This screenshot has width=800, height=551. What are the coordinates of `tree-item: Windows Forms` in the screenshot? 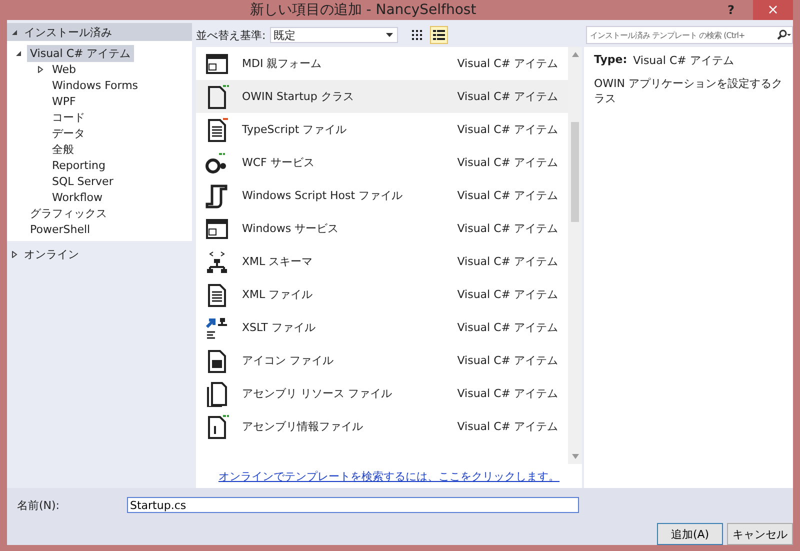 It's located at (95, 85).